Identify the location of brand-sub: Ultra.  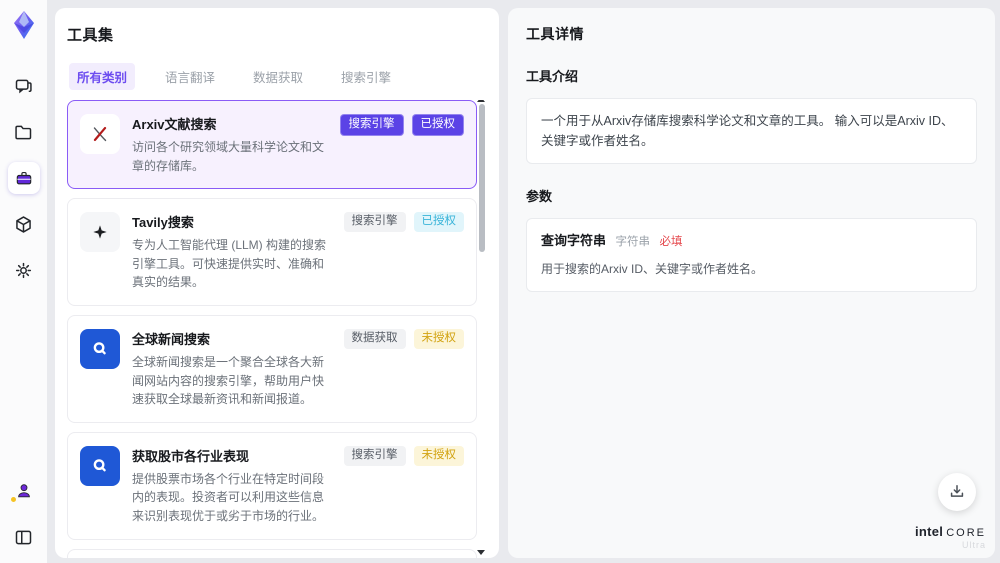
(973, 545).